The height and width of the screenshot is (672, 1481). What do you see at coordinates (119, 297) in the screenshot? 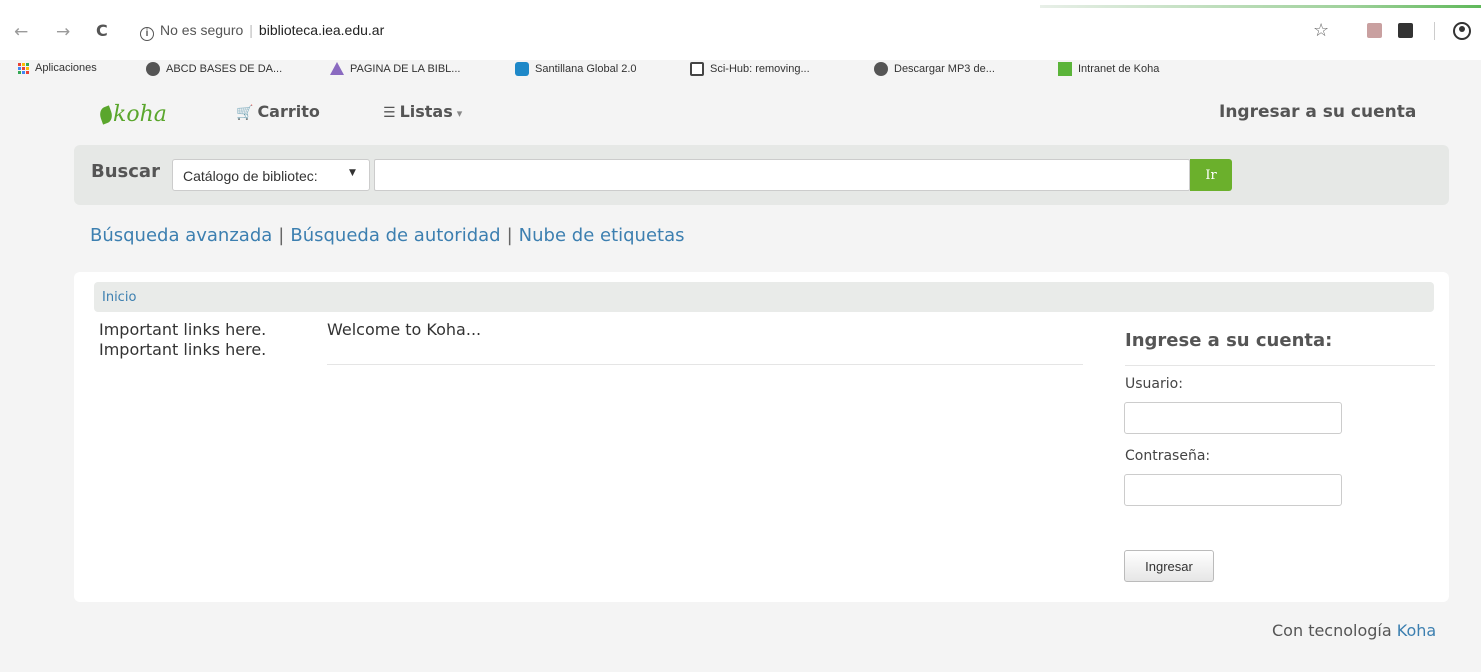
I see `breadcrumb-home: Inicio` at bounding box center [119, 297].